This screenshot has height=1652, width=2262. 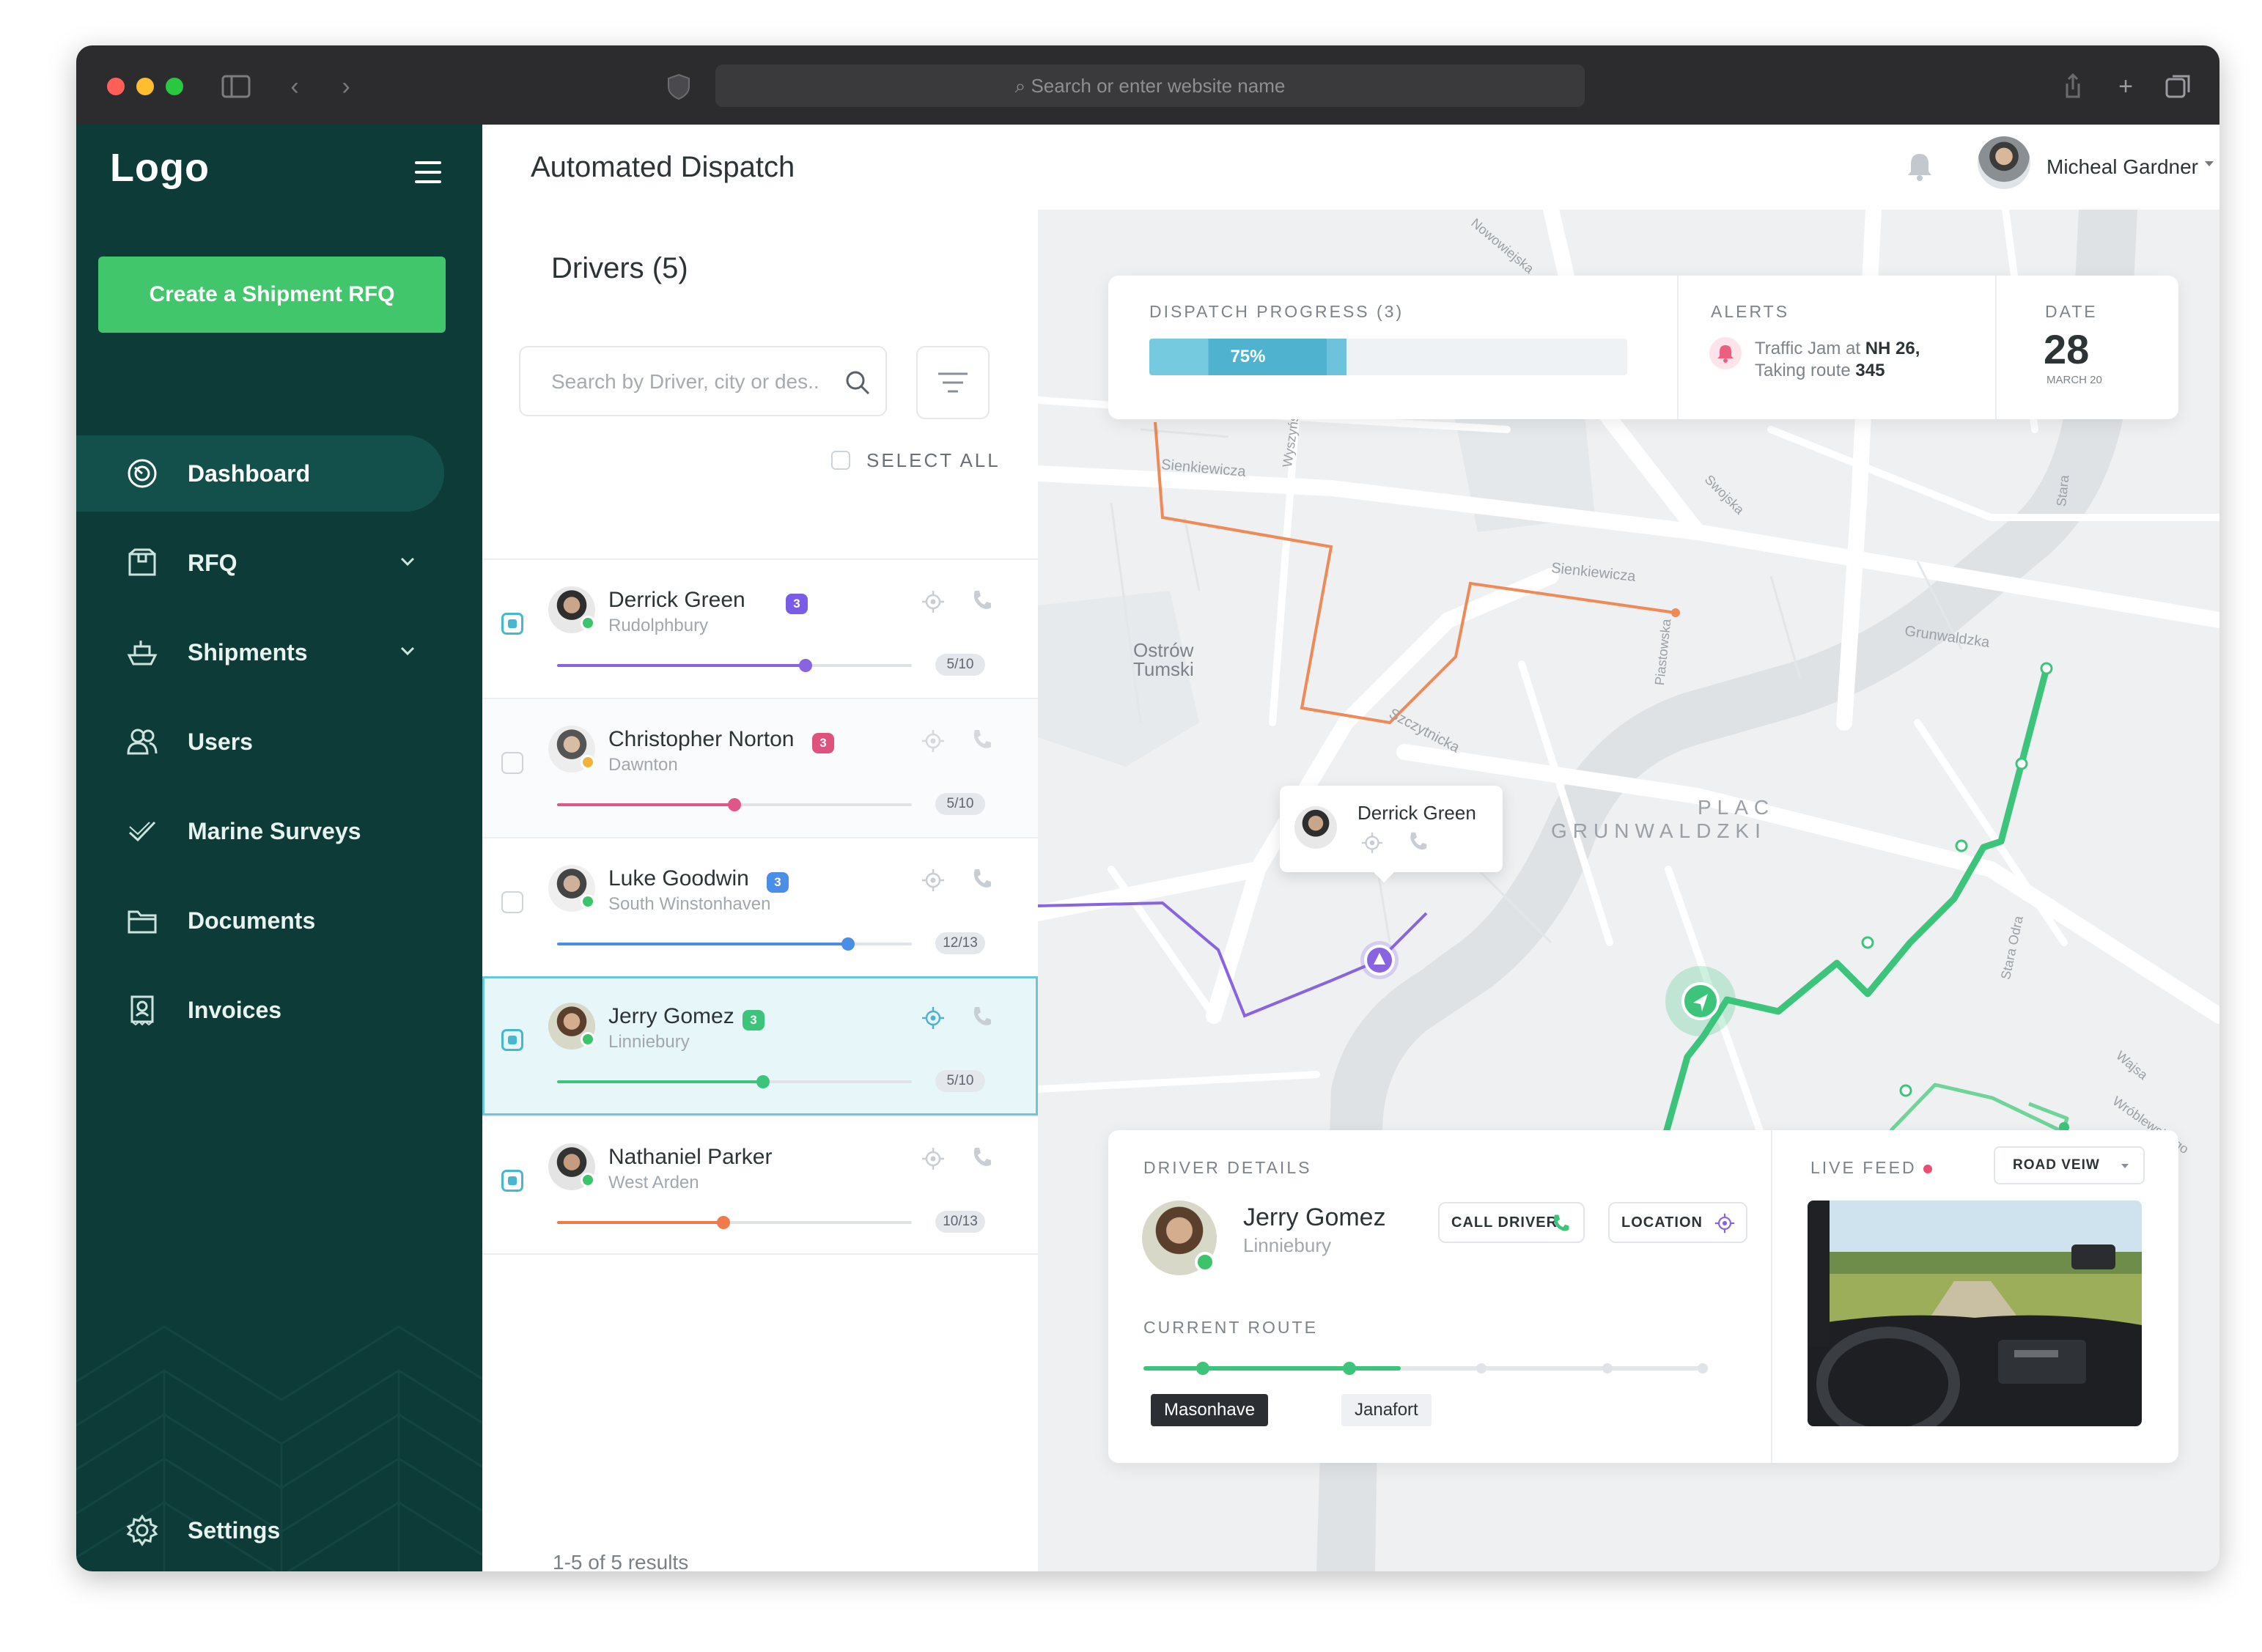 I want to click on sidebar-item-rfq: RFQ, so click(x=279, y=563).